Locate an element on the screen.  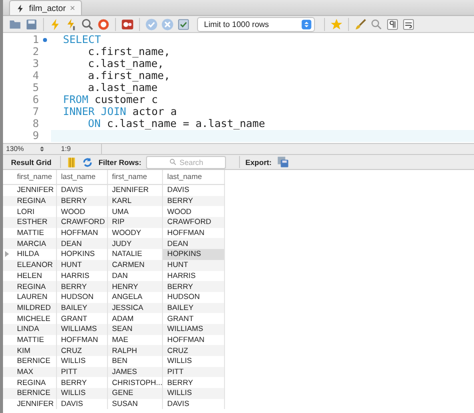
code-line: c.first_name, is located at coordinates (129, 52).